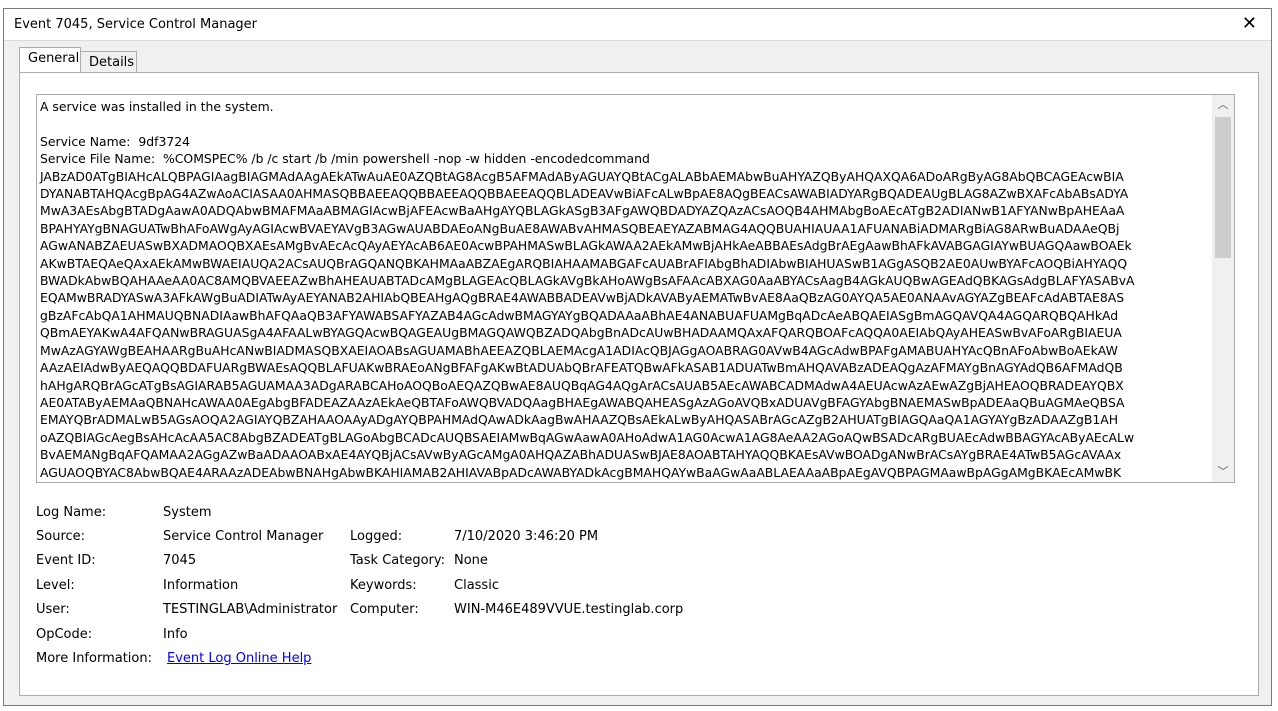 Image resolution: width=1278 pixels, height=711 pixels. What do you see at coordinates (476, 585) in the screenshot?
I see `keywords-value: Classic` at bounding box center [476, 585].